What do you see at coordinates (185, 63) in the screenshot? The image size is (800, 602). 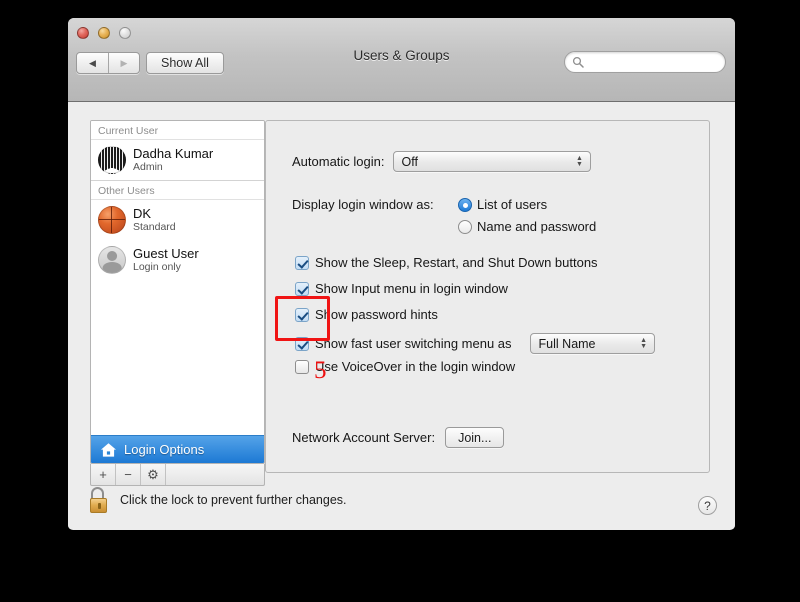 I see `show-all-button: Show All` at bounding box center [185, 63].